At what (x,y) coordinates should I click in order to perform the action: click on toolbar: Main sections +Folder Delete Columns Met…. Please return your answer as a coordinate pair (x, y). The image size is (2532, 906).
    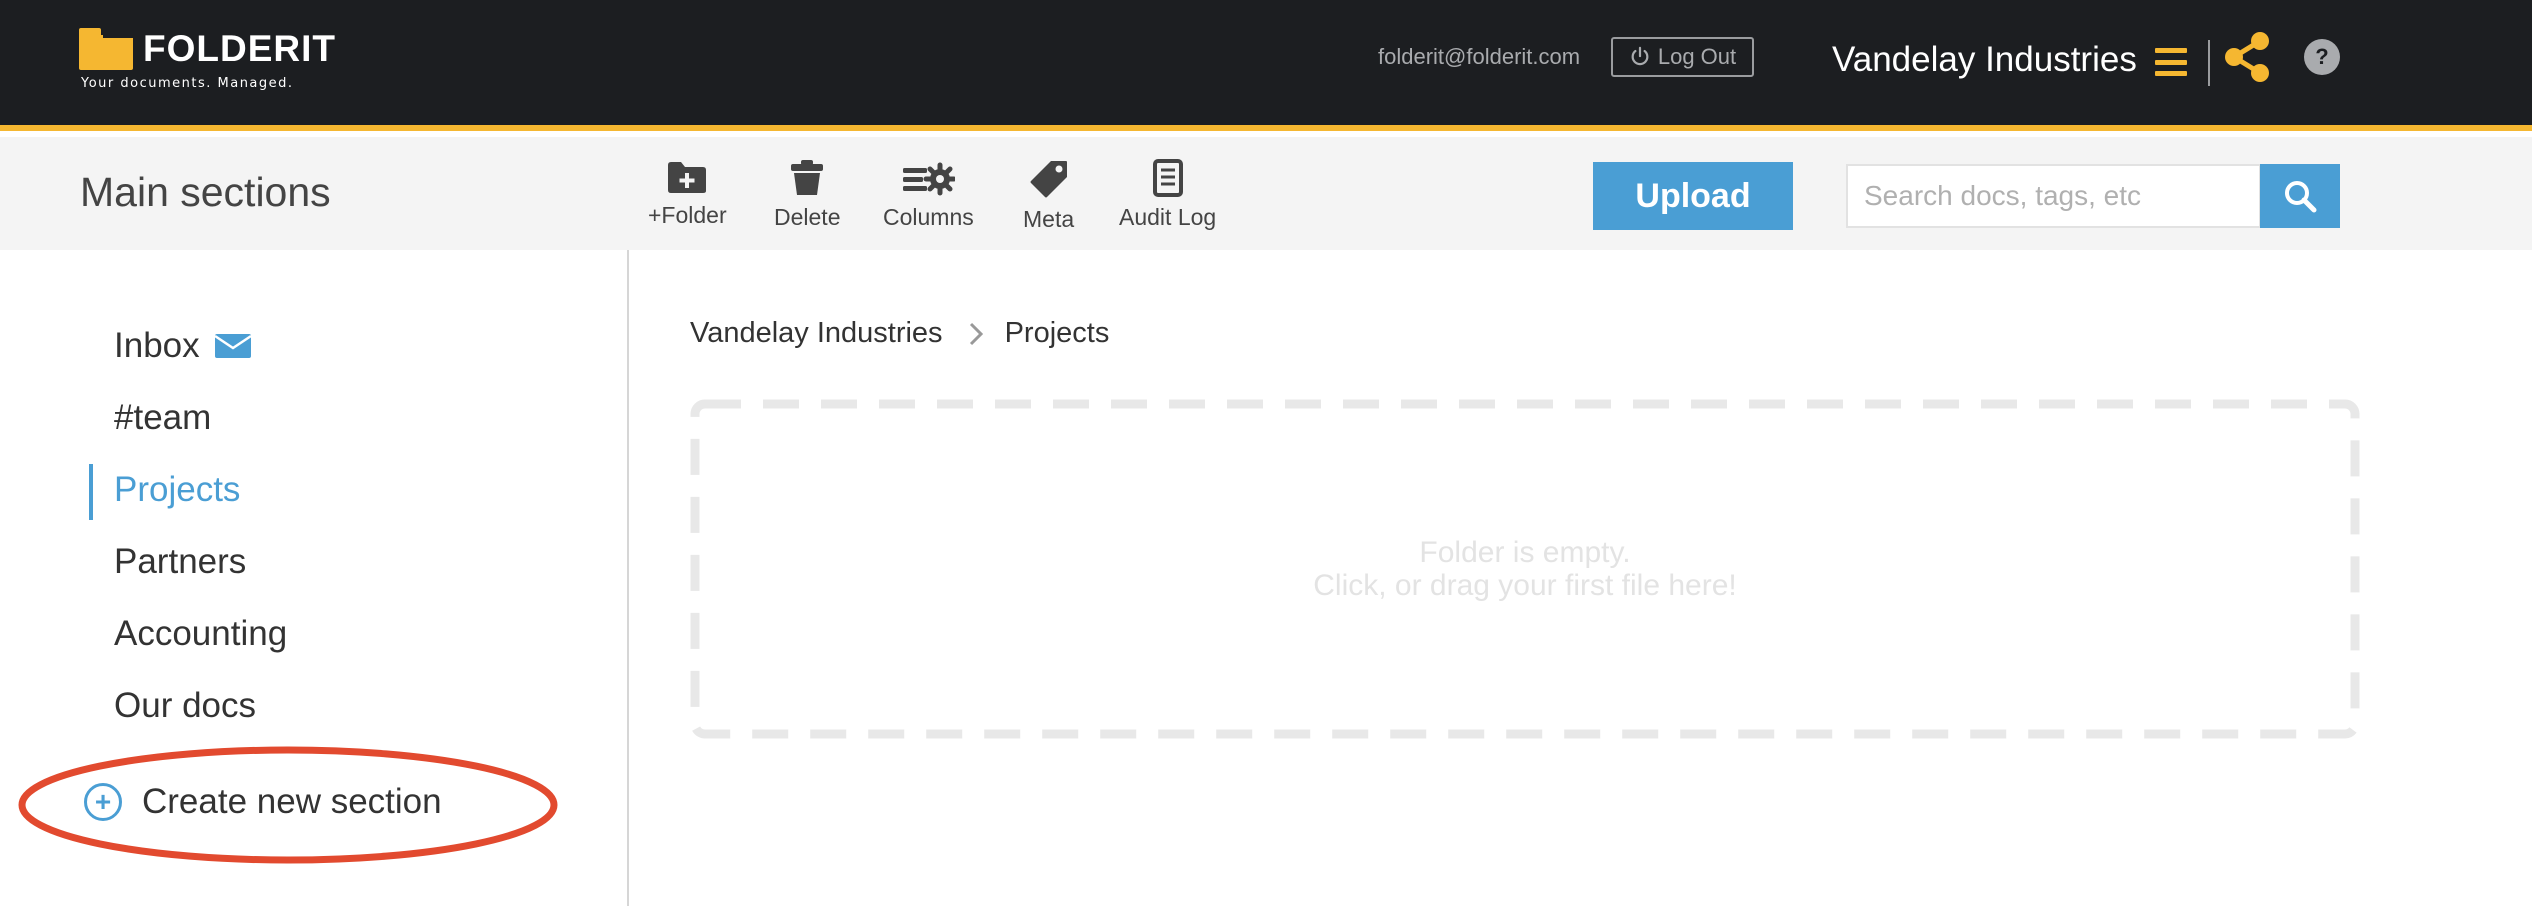
    Looking at the image, I should click on (1266, 193).